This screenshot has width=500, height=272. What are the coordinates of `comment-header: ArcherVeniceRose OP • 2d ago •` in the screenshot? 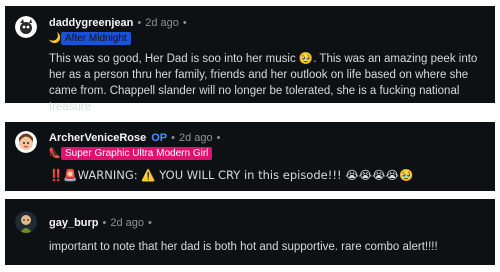 It's located at (137, 138).